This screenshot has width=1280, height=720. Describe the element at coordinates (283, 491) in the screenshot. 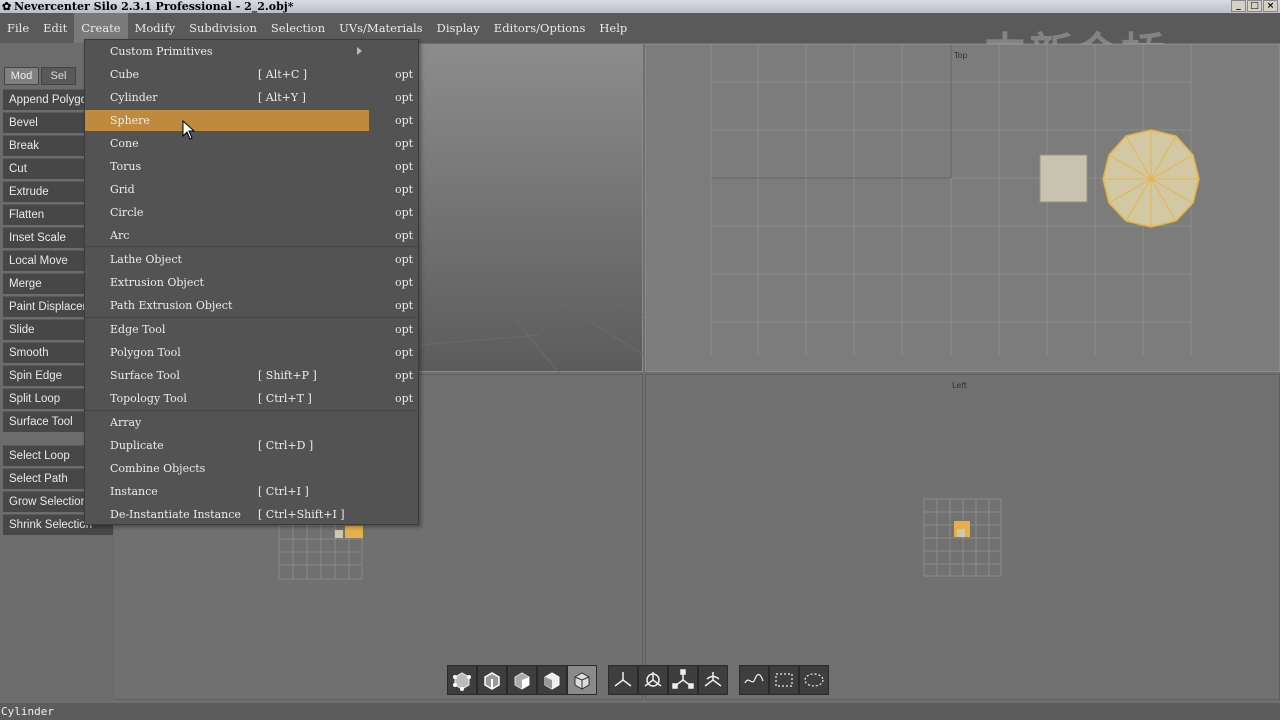

I see `menu-item-shortcut: [ Ctrl+I ]` at that location.